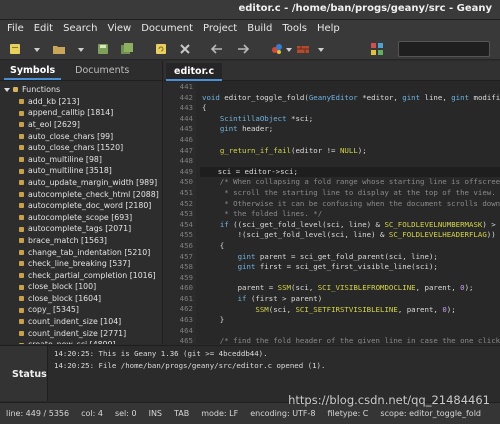 This screenshot has width=500, height=424. I want to click on menu-edit: Edit, so click(43, 29).